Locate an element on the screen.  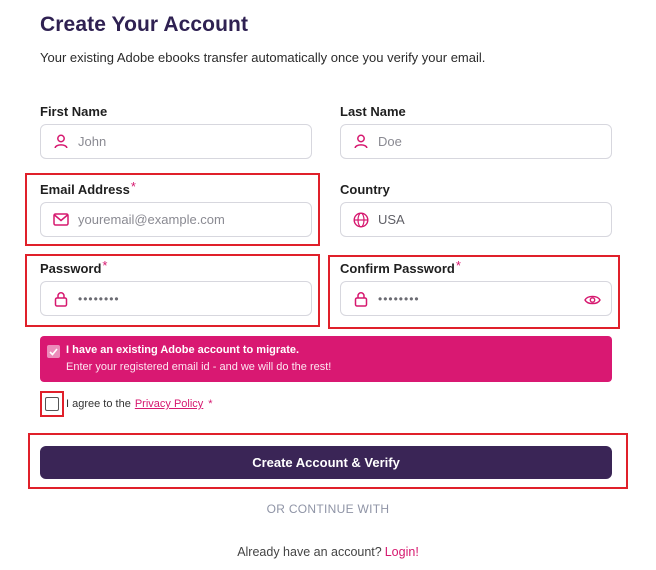
migrate-checkbox is located at coordinates (53, 351).